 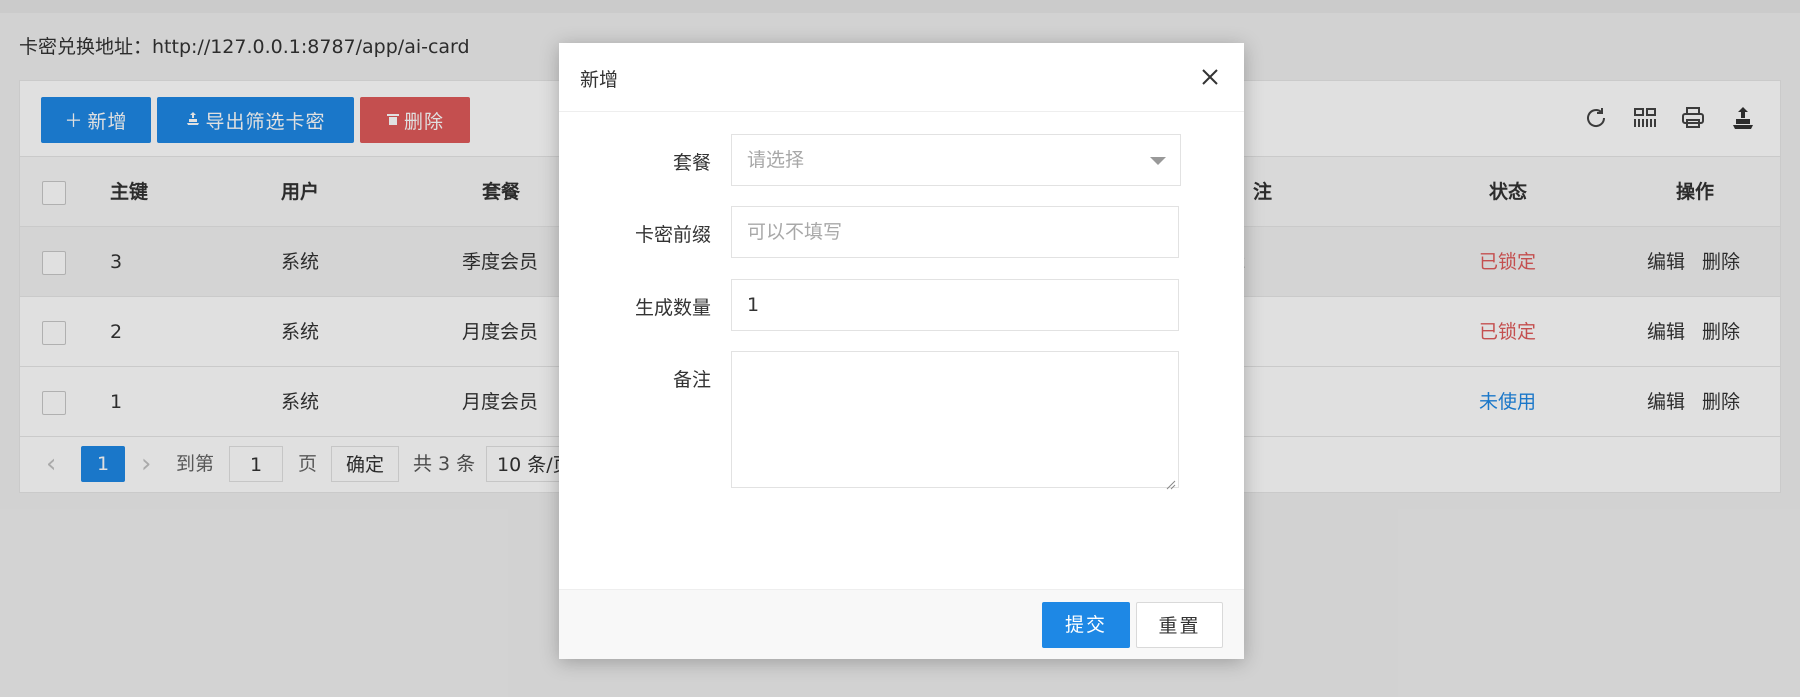 What do you see at coordinates (1086, 625) in the screenshot?
I see `submit-button: 提交` at bounding box center [1086, 625].